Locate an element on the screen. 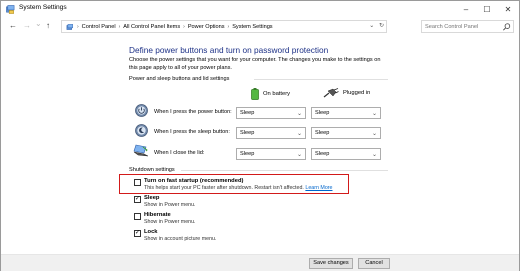  breadcrumb-power-options: Power Options is located at coordinates (206, 27).